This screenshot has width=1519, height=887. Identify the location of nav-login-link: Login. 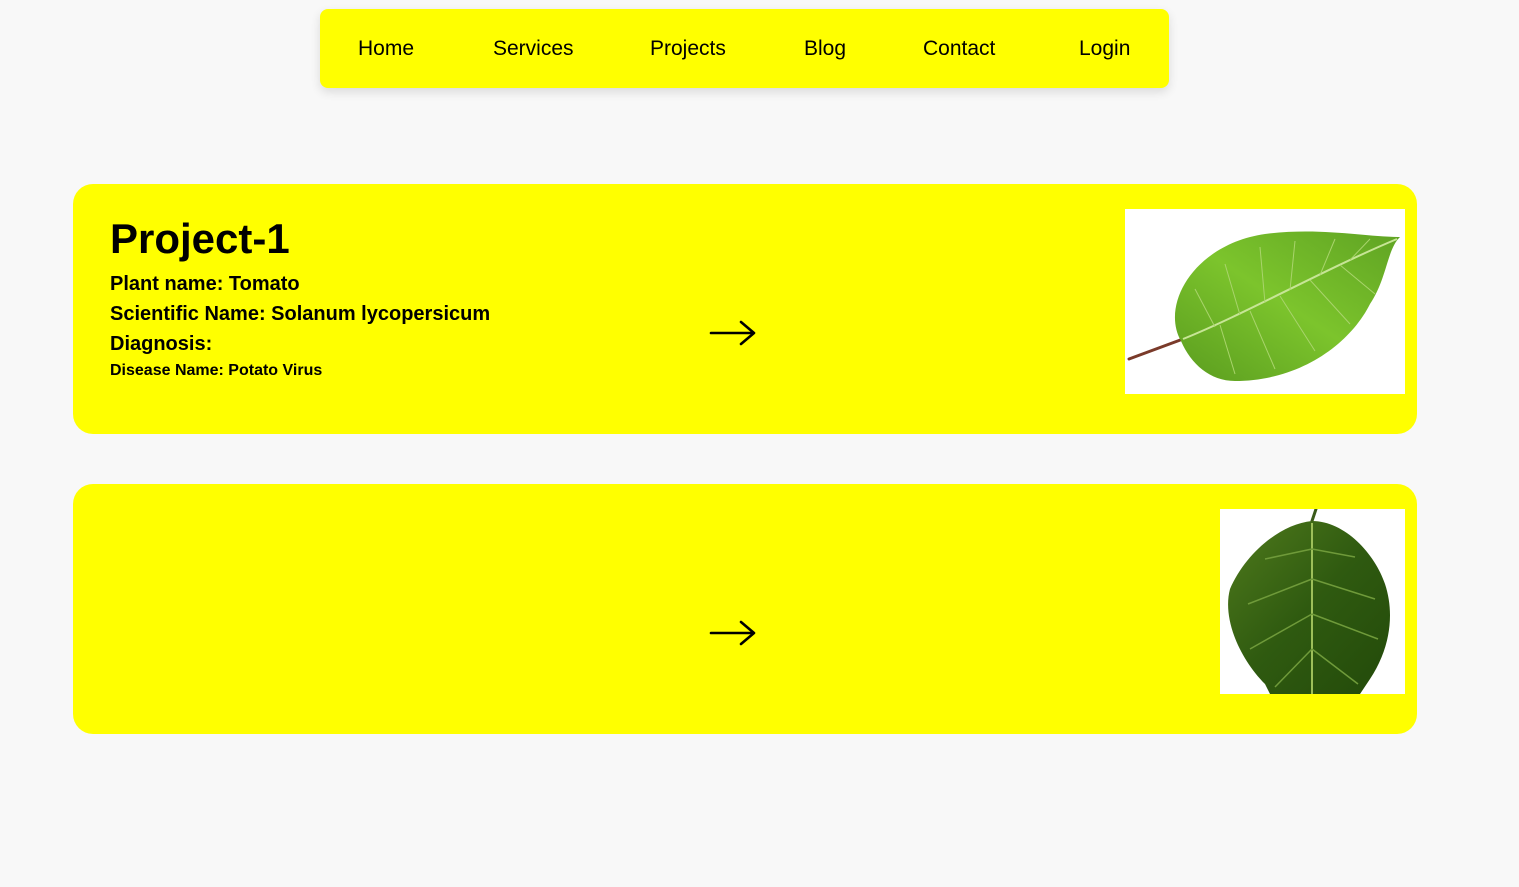
(1104, 49).